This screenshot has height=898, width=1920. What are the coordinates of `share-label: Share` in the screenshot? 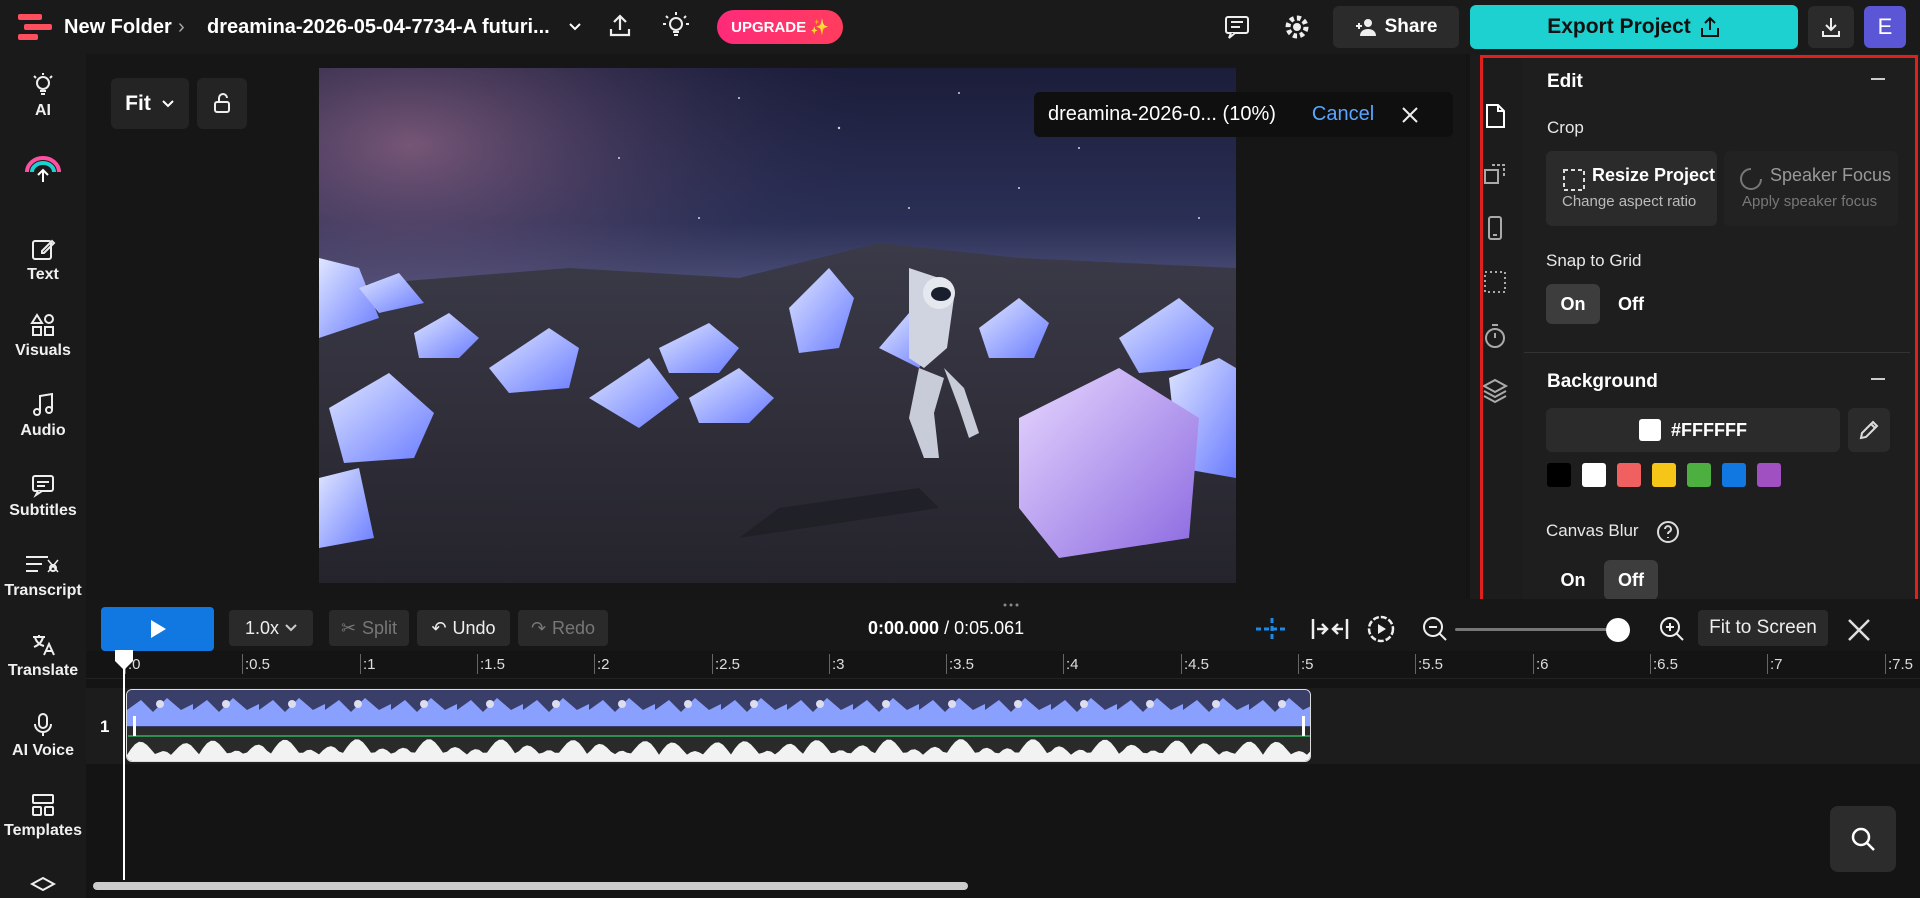 It's located at (1411, 26).